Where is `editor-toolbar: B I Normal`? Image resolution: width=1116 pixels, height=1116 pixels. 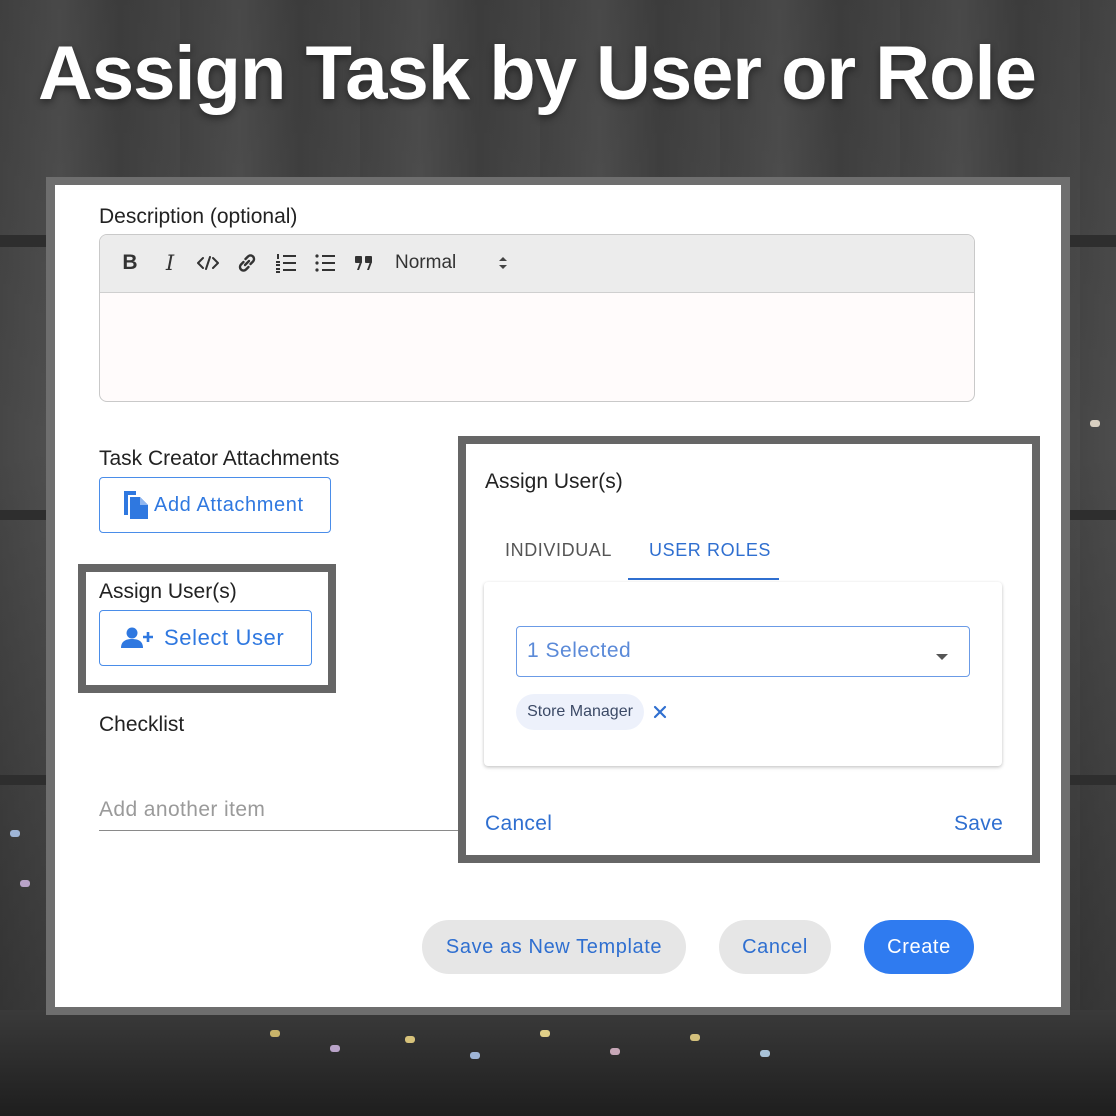 editor-toolbar: B I Normal is located at coordinates (537, 264).